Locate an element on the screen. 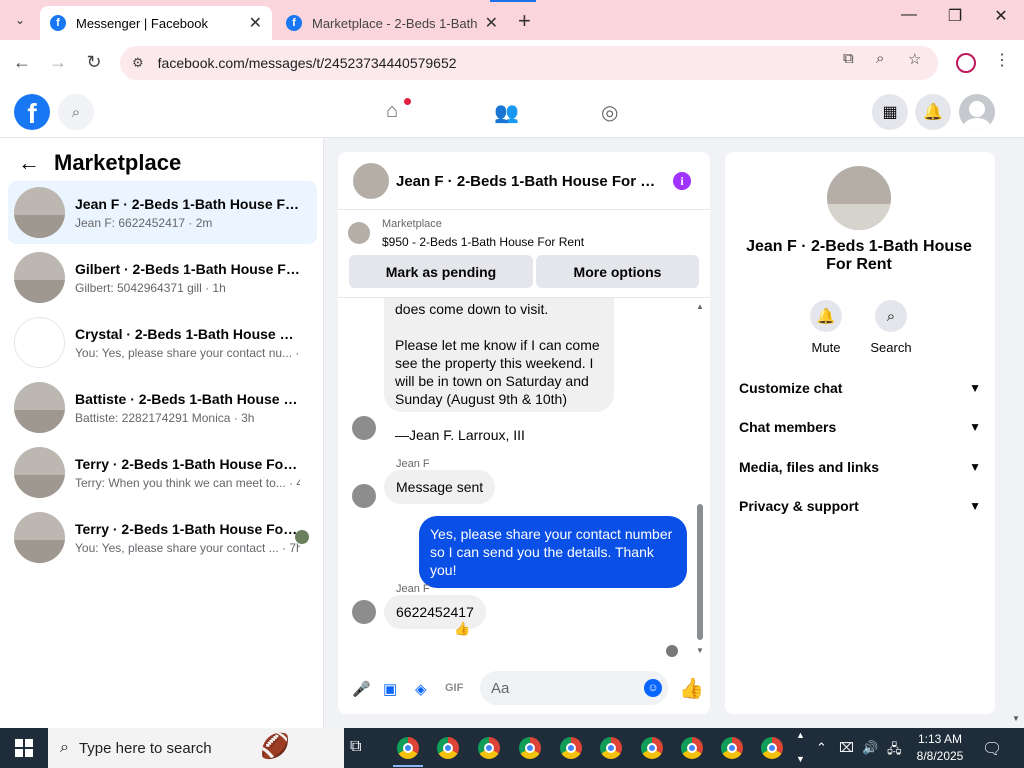 The height and width of the screenshot is (768, 1024). clock-date: 8/8/2025 is located at coordinates (940, 756).